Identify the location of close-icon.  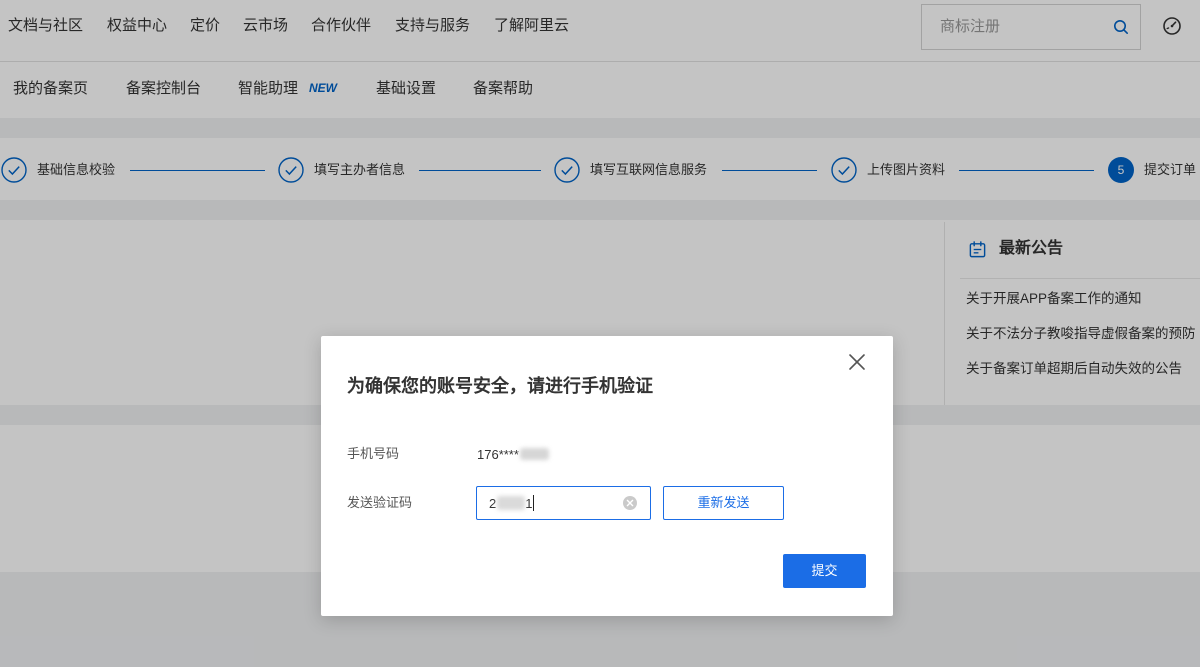
(857, 362).